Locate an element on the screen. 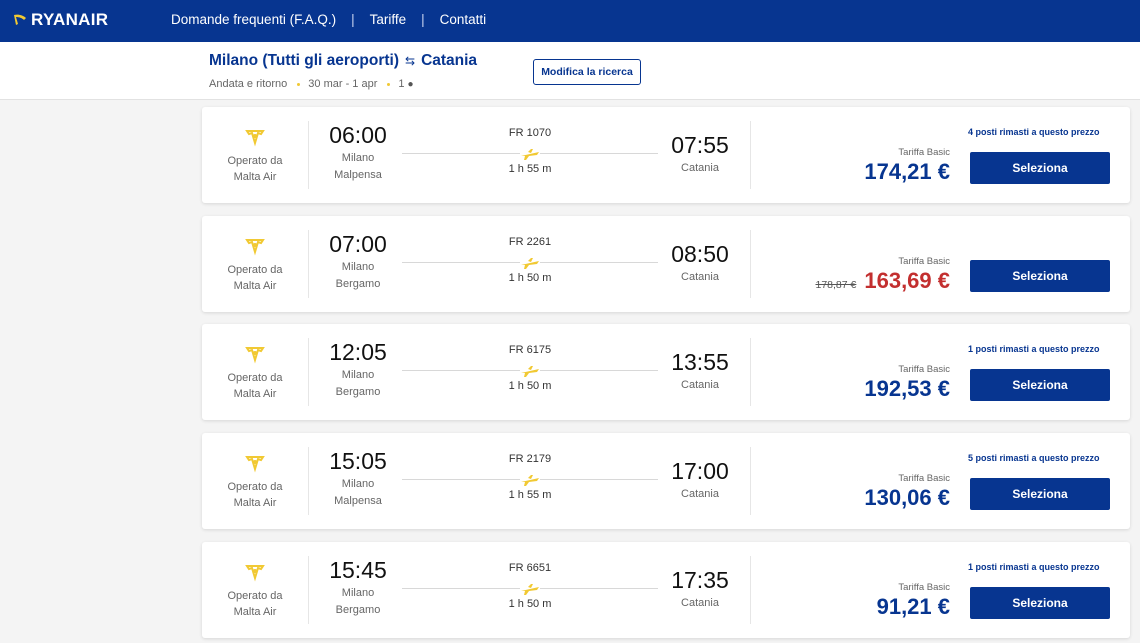 The width and height of the screenshot is (1140, 643). departure-time: 06:00 is located at coordinates (358, 135).